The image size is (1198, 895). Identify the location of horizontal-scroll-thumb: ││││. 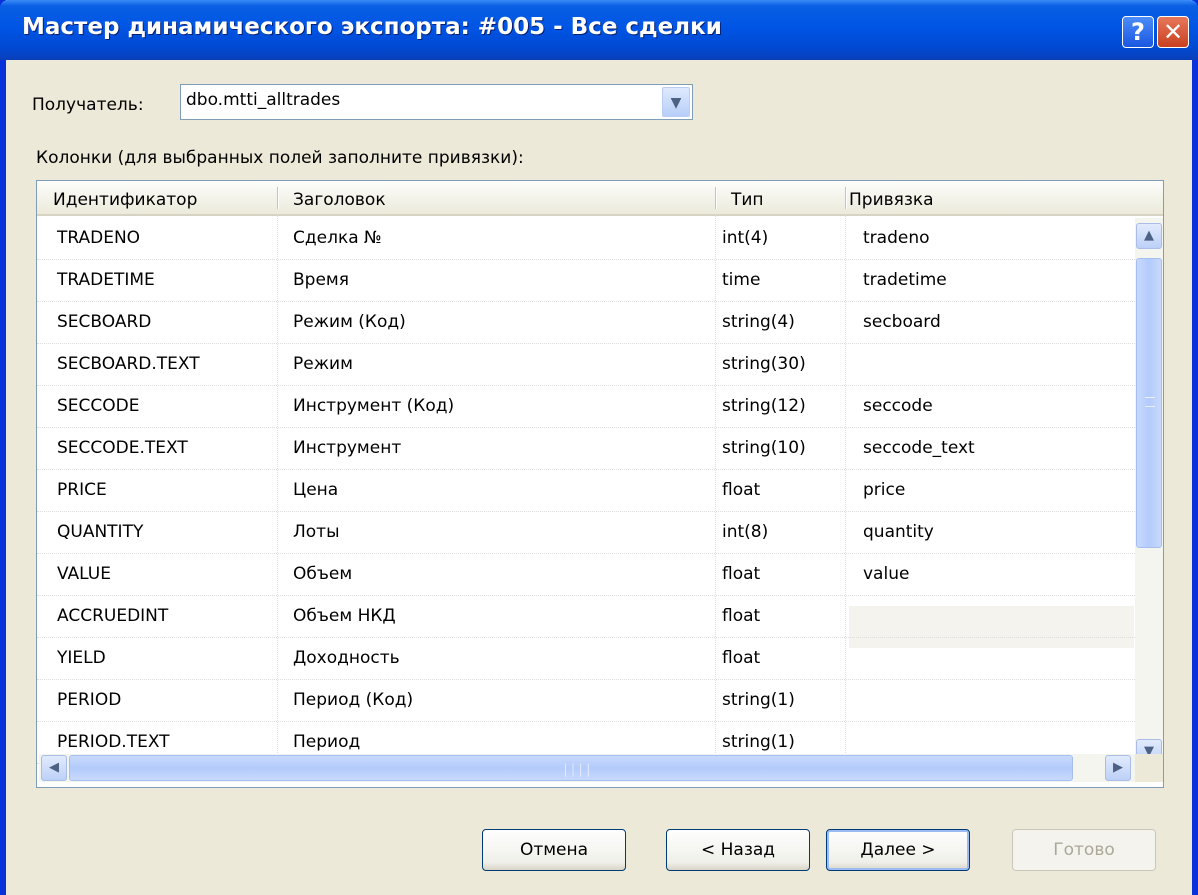
(571, 768).